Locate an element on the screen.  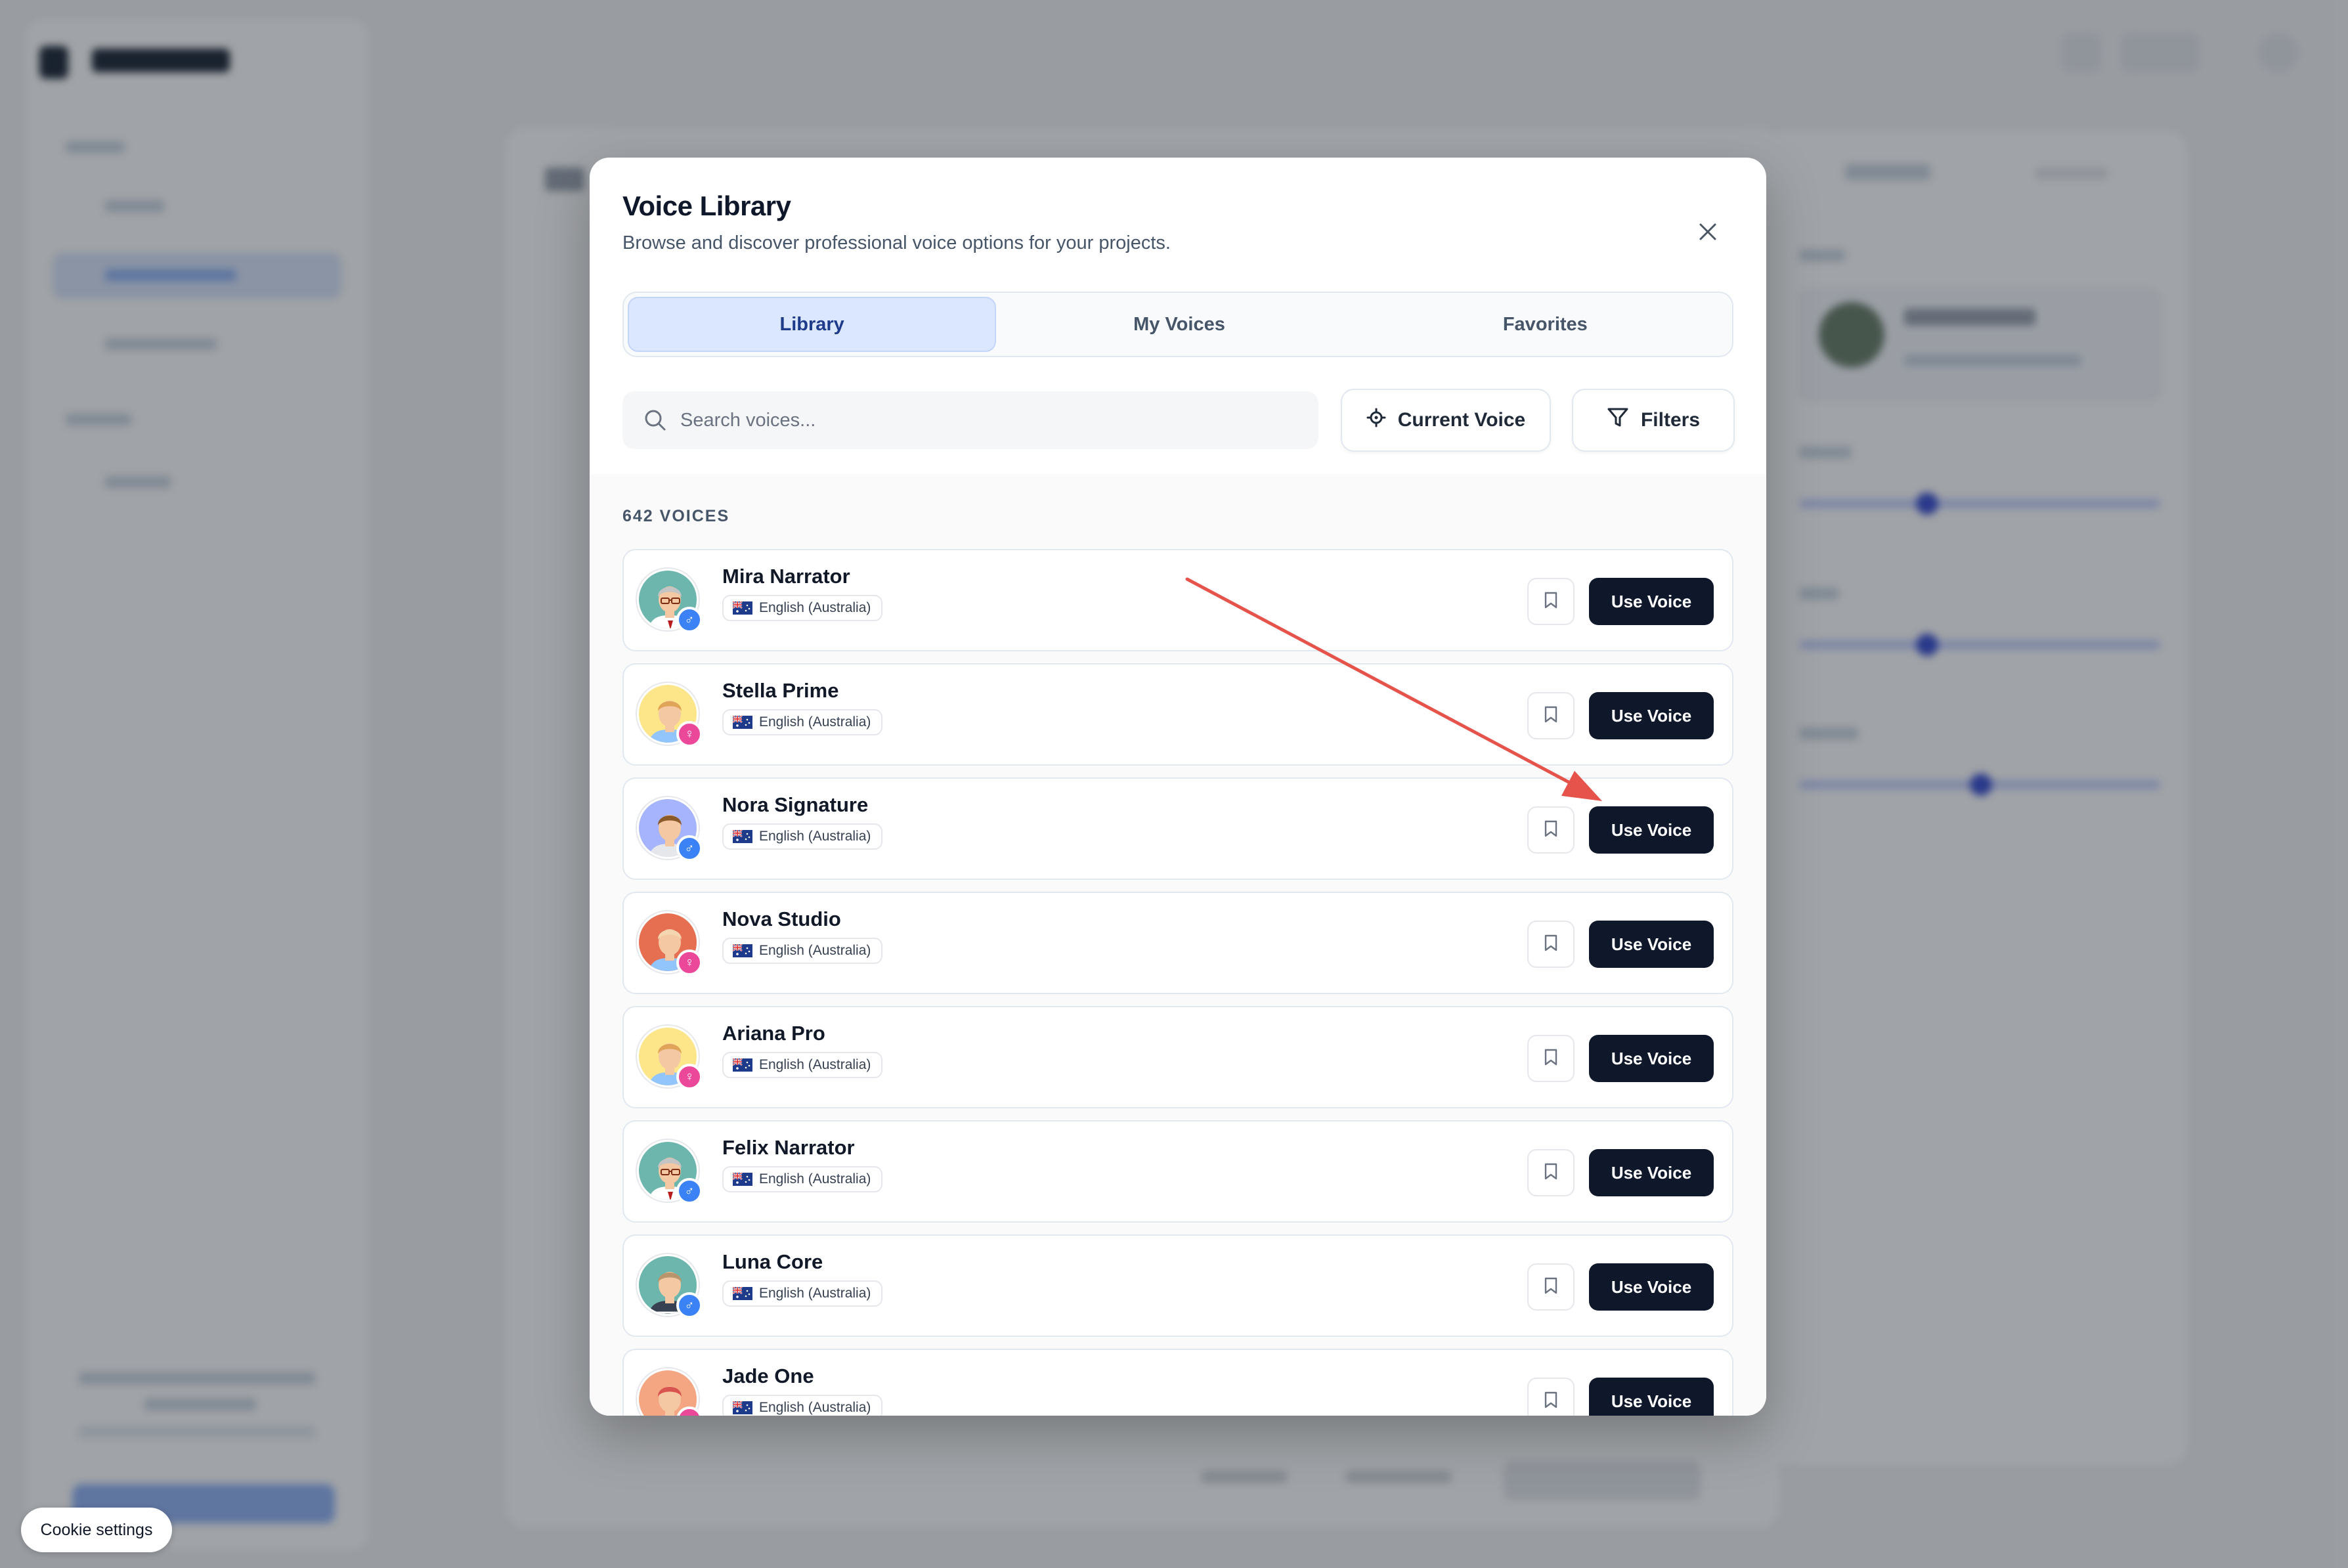
filters-button: Filters is located at coordinates (1654, 421).